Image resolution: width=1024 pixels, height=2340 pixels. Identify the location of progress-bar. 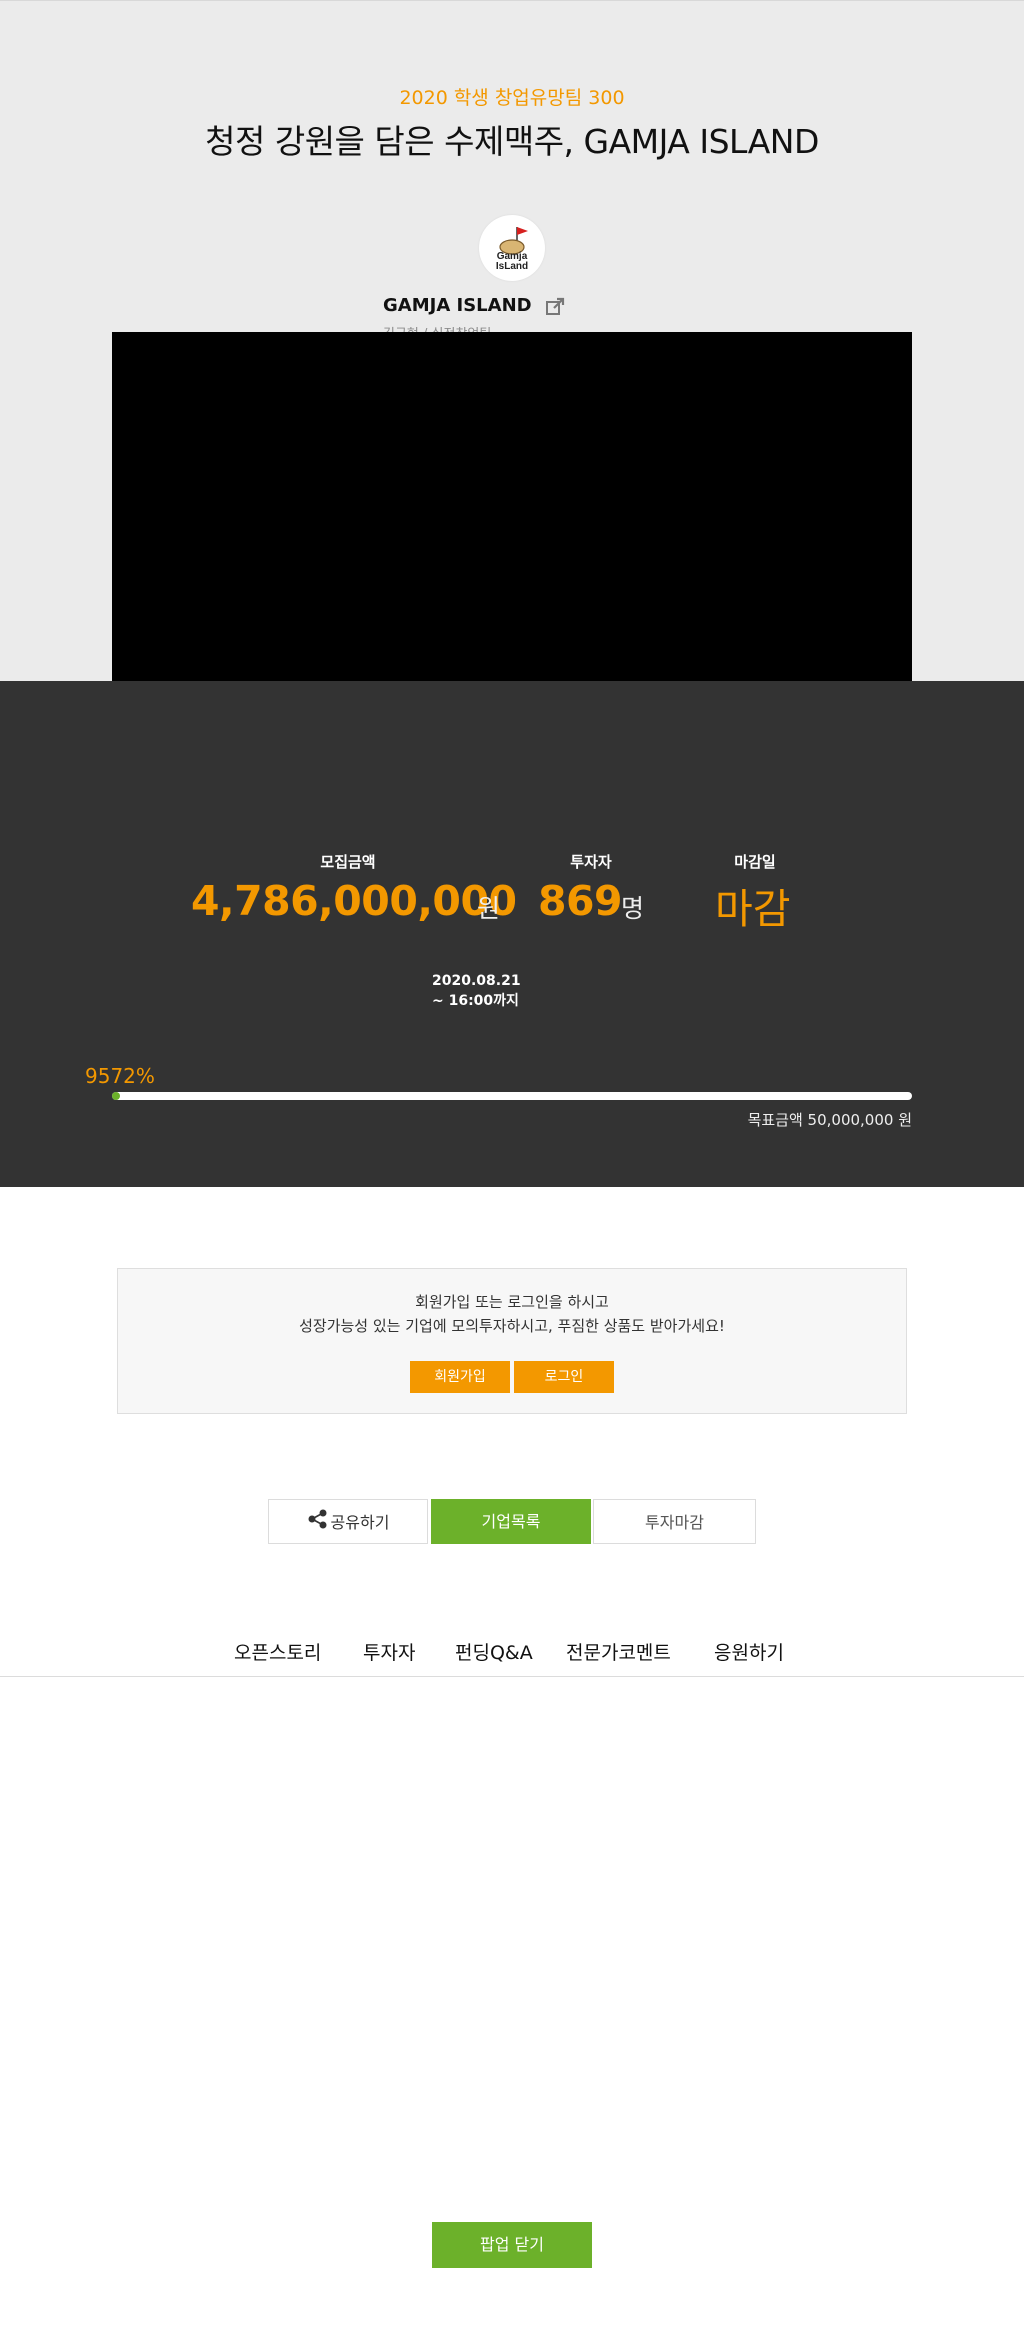
(512, 1096).